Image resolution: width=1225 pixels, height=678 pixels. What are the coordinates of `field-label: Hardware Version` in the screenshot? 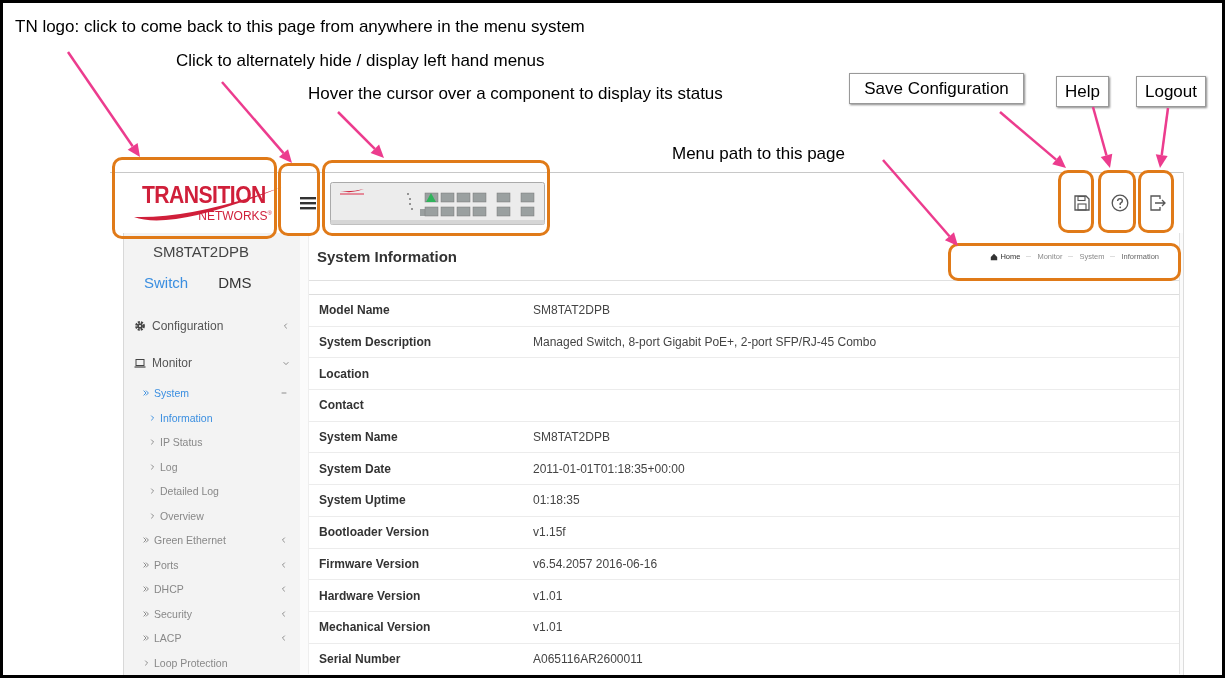 It's located at (370, 595).